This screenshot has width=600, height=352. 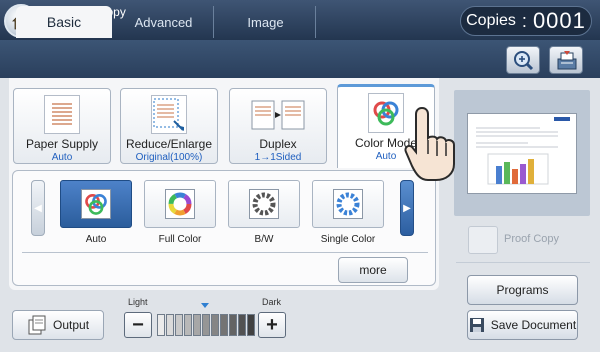 What do you see at coordinates (96, 239) in the screenshot?
I see `color-option-auto-label: Auto` at bounding box center [96, 239].